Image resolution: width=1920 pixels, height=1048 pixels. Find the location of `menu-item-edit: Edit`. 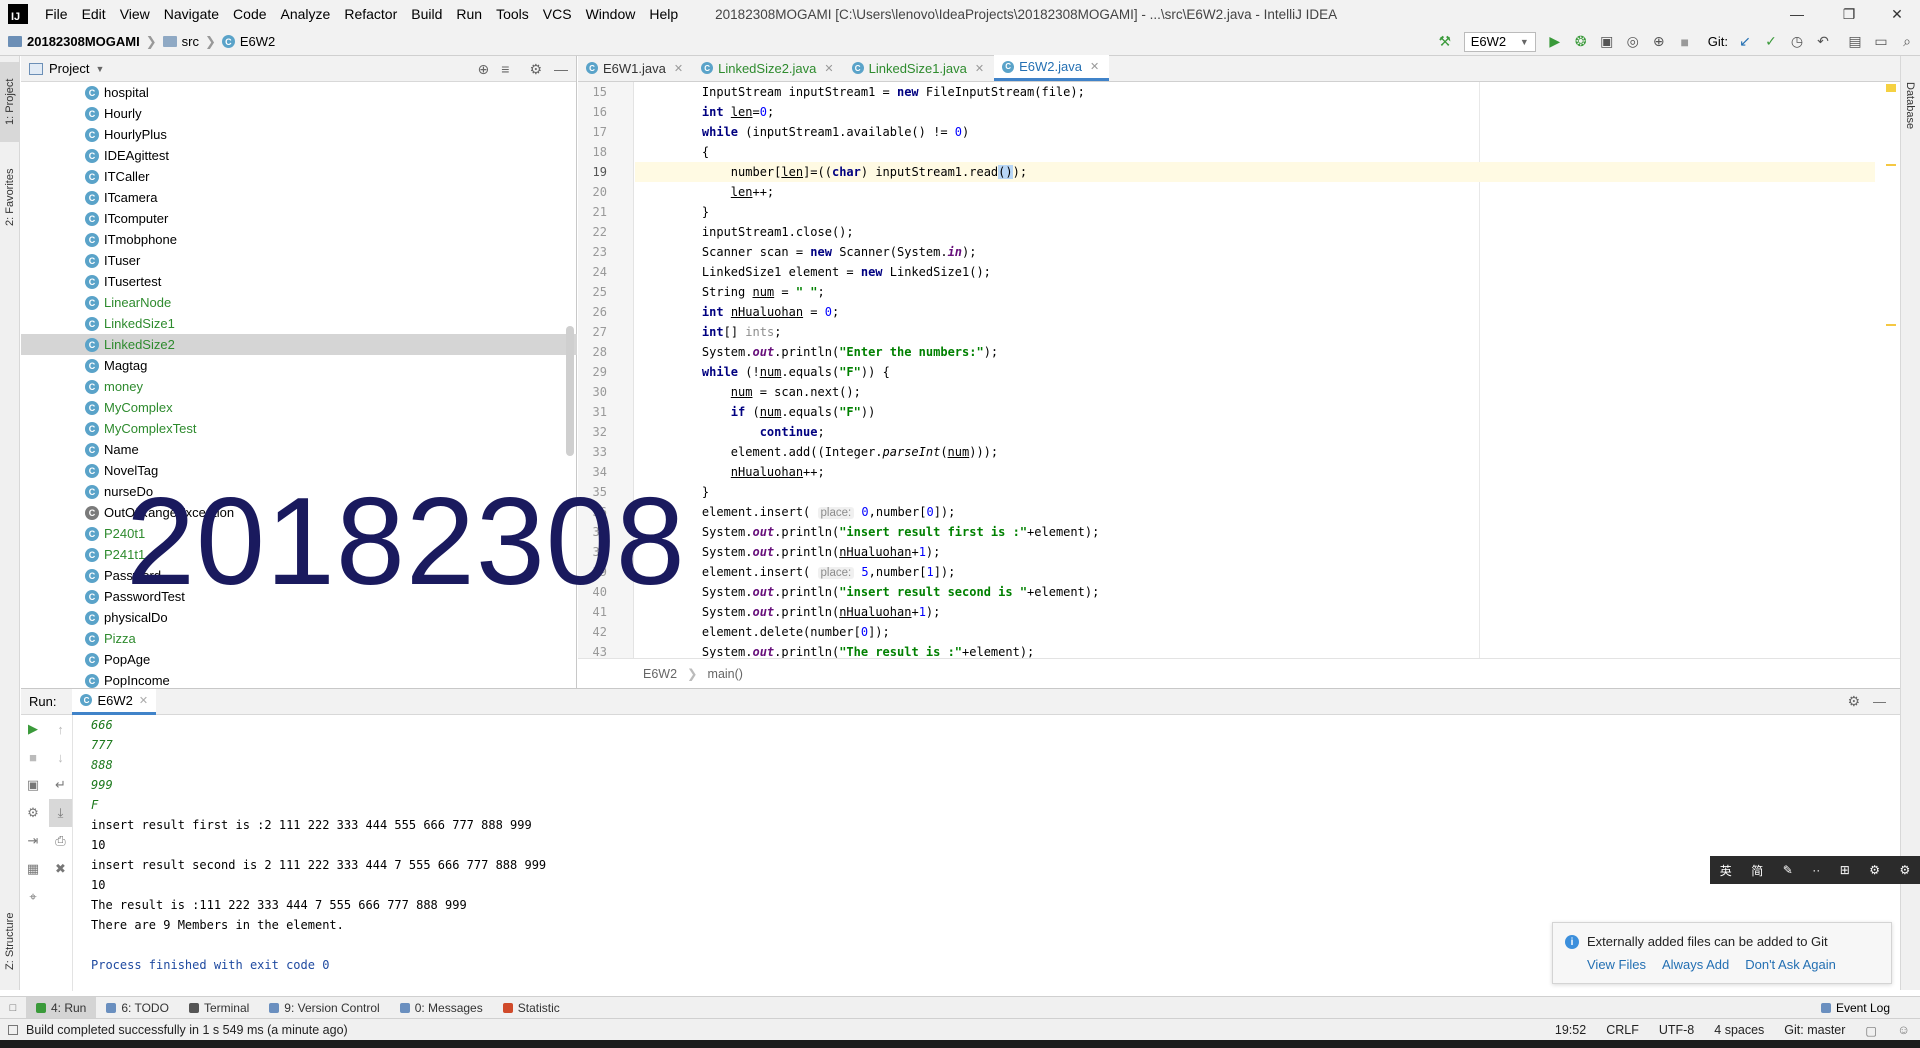

menu-item-edit: Edit is located at coordinates (94, 14).